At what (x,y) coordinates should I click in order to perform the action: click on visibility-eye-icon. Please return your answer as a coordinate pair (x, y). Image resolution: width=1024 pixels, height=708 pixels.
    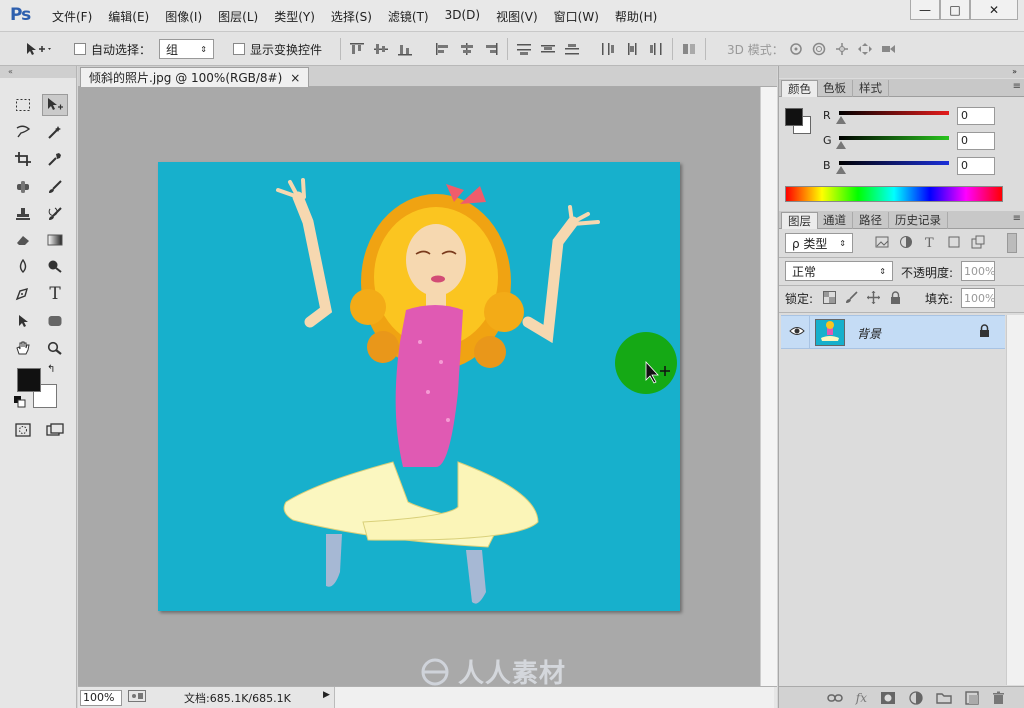
    Looking at the image, I should click on (797, 332).